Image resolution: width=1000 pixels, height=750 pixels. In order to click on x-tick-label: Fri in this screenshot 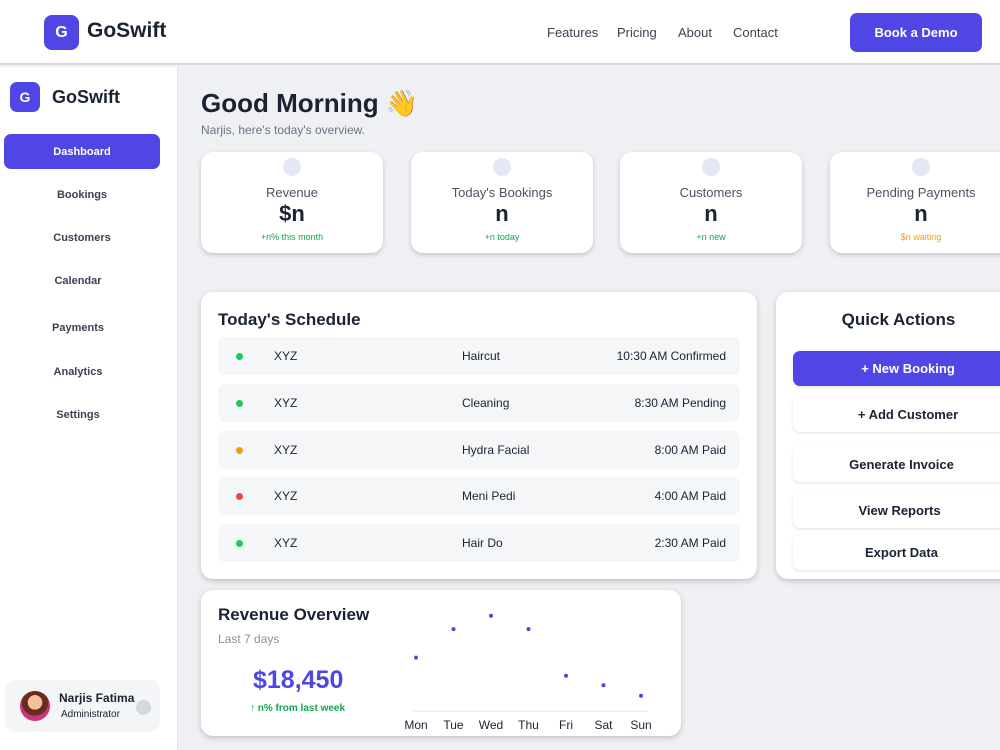, I will do `click(566, 725)`.